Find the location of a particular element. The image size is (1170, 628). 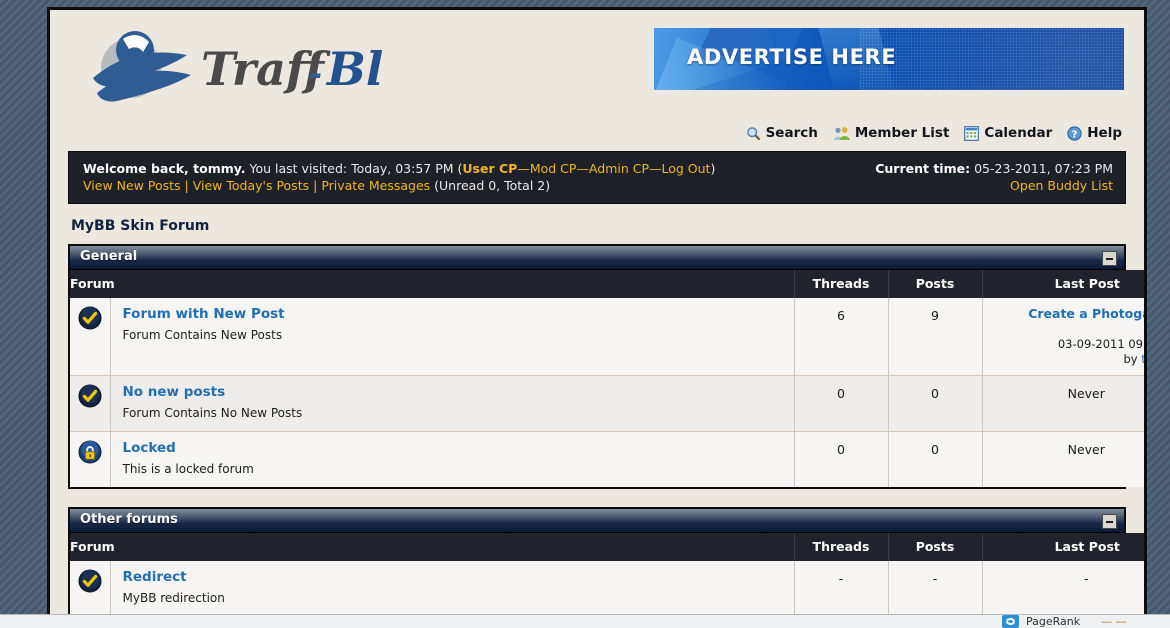

help-icon: ? is located at coordinates (1074, 133).